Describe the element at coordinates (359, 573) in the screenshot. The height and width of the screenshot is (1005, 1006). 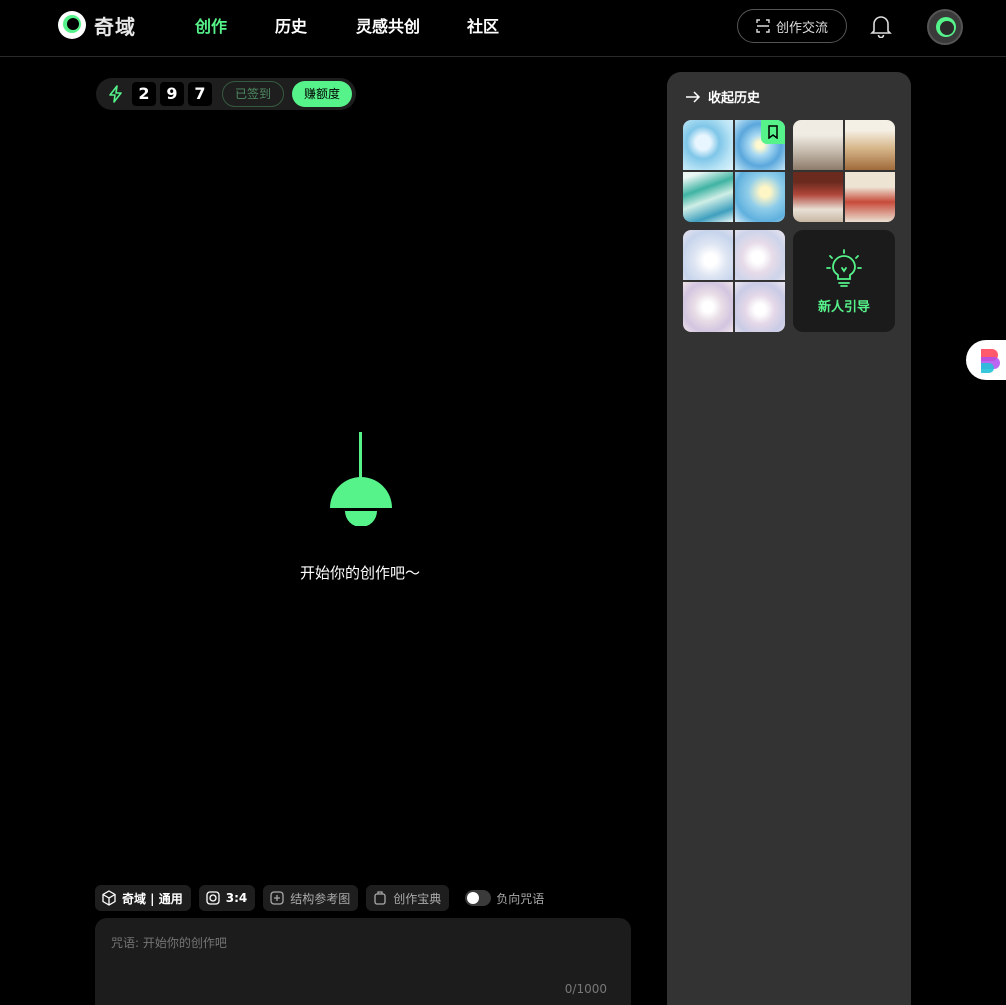
I see `empty-state-text: 开始你的创作吧～` at that location.